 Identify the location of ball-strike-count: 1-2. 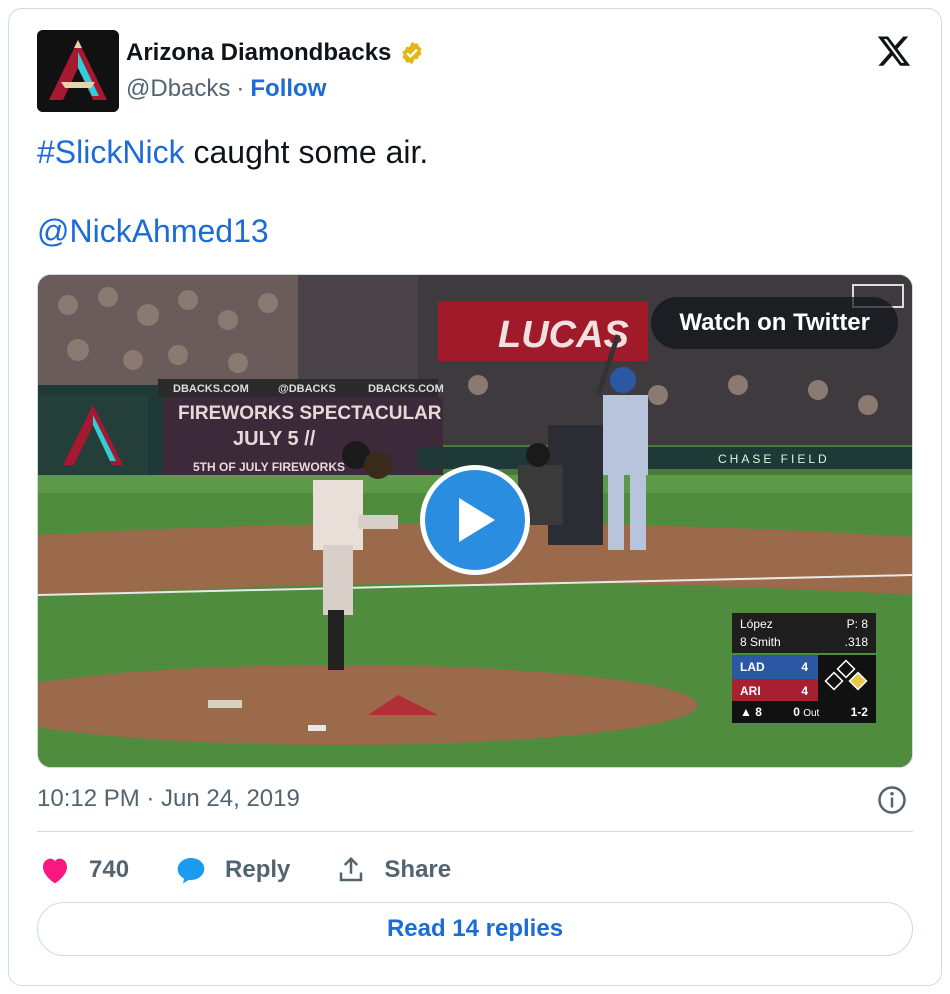
(859, 712).